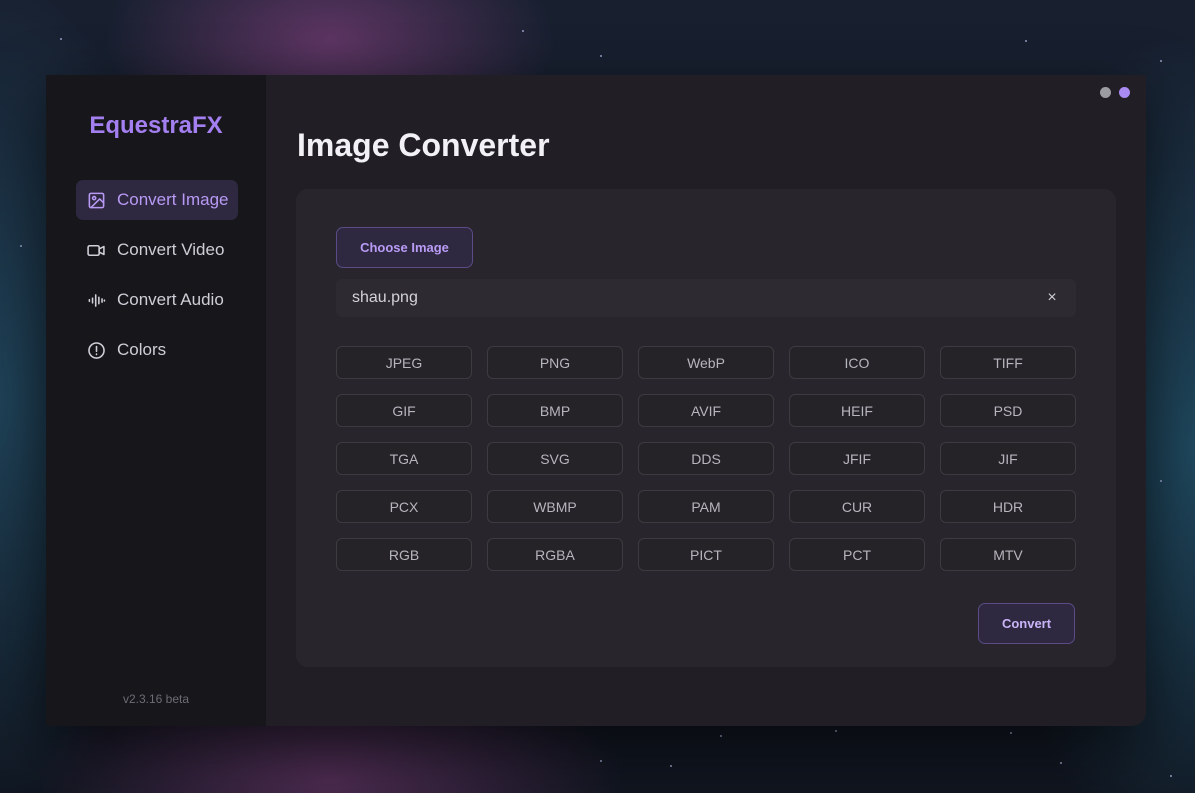  Describe the element at coordinates (1026, 623) in the screenshot. I see `convert-button: Convert` at that location.